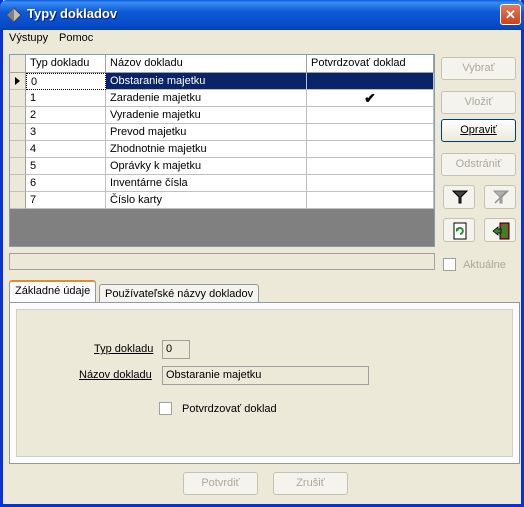 The height and width of the screenshot is (507, 524). Describe the element at coordinates (265, 375) in the screenshot. I see `nazov-field: Obstaranie majetku` at that location.